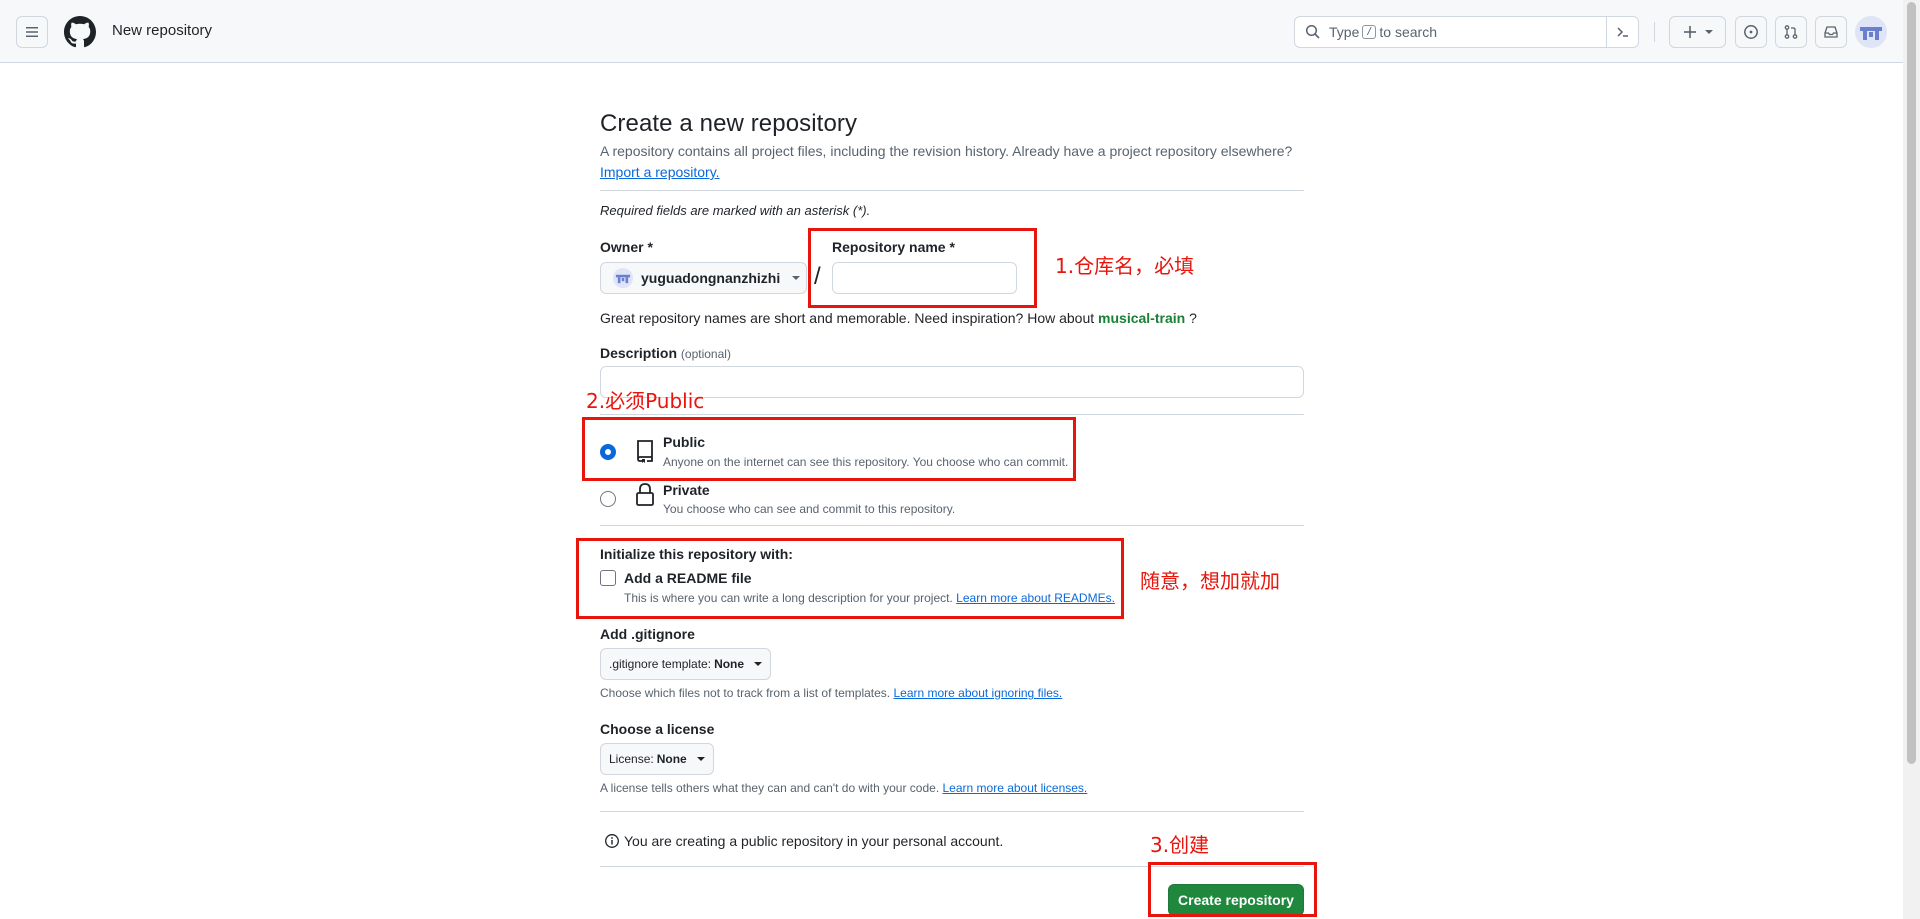 The width and height of the screenshot is (1920, 919). I want to click on license-select: License: None, so click(657, 759).